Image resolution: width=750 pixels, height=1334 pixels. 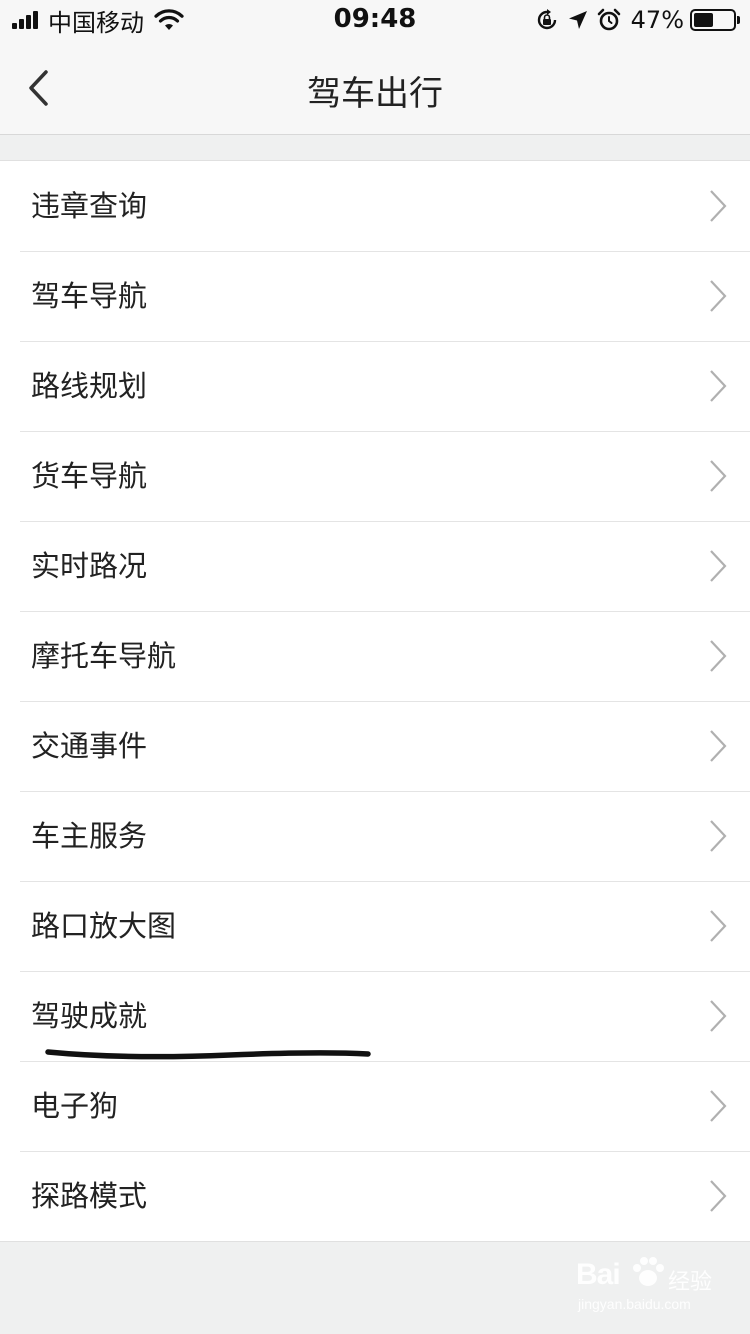 I want to click on watermark-url: jingyan.baidu.com, so click(x=634, y=1304).